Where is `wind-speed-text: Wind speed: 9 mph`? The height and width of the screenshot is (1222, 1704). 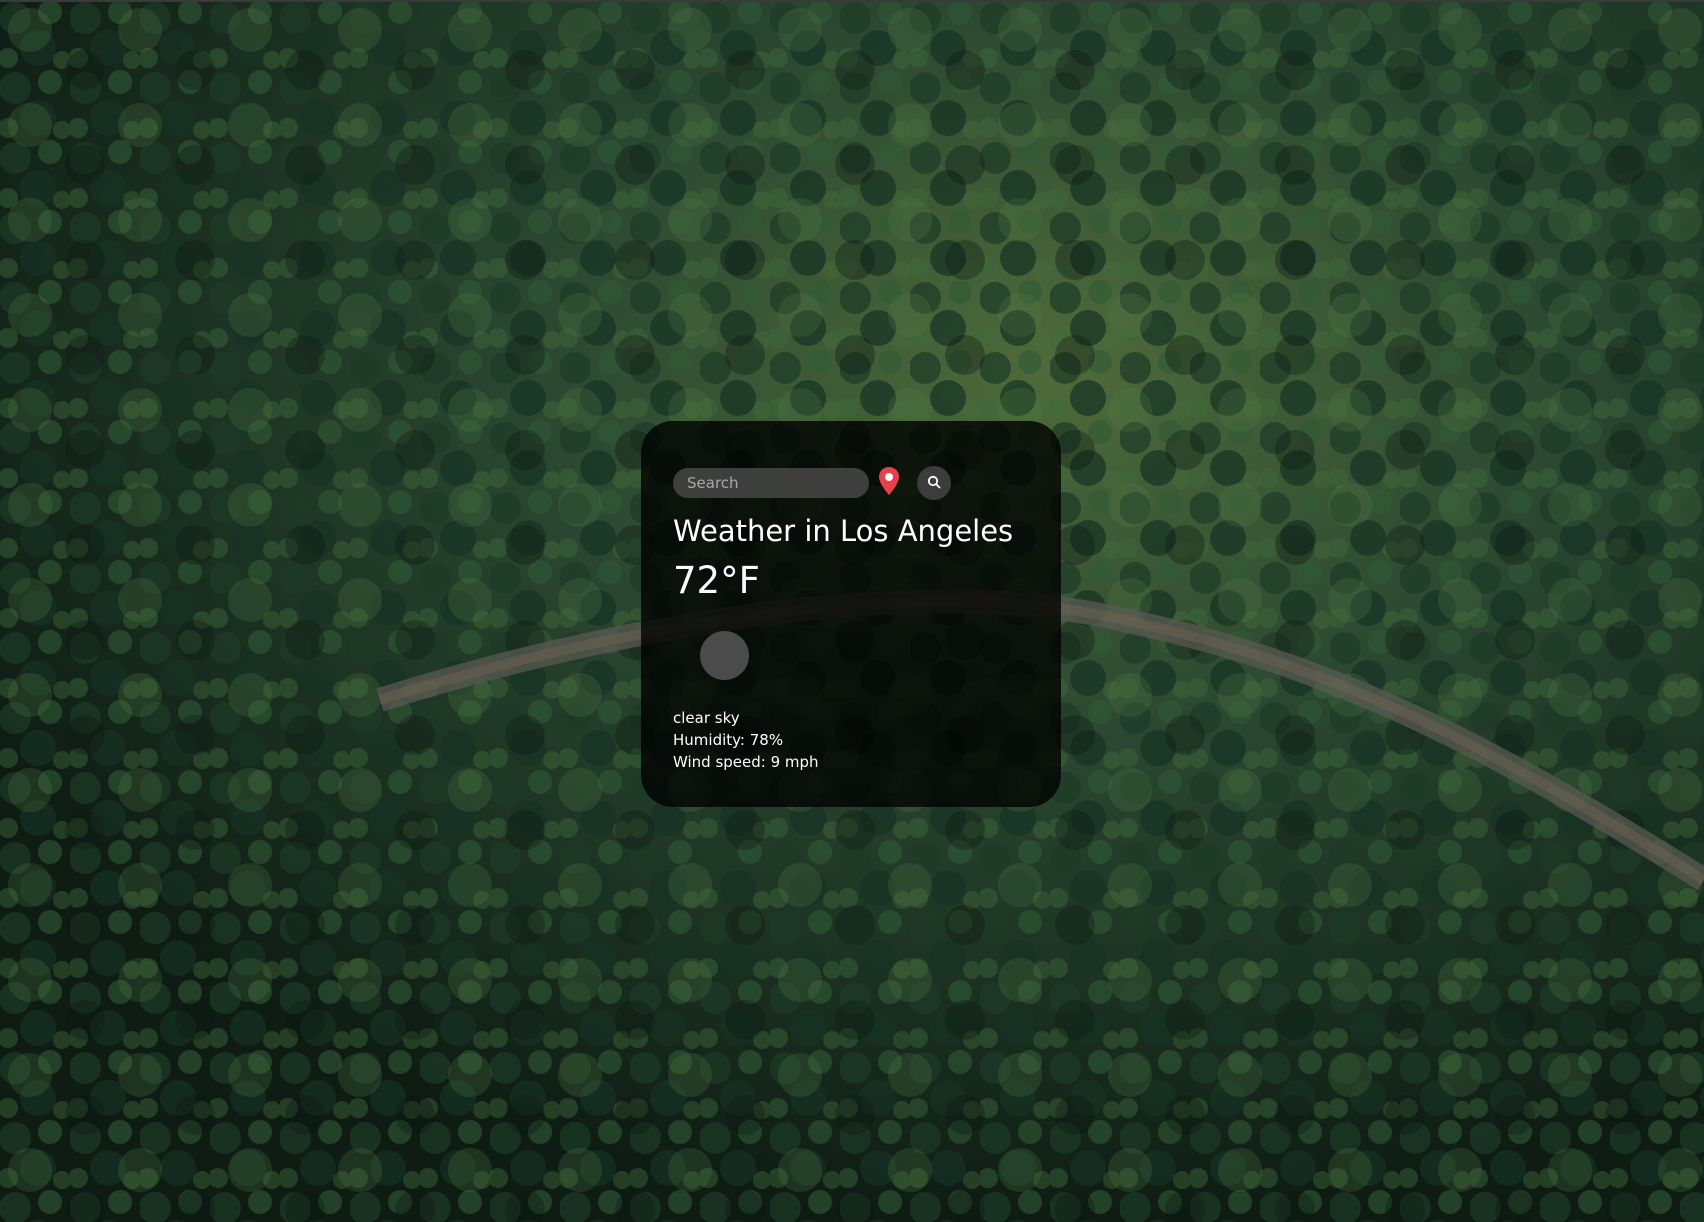
wind-speed-text: Wind speed: 9 mph is located at coordinates (746, 762).